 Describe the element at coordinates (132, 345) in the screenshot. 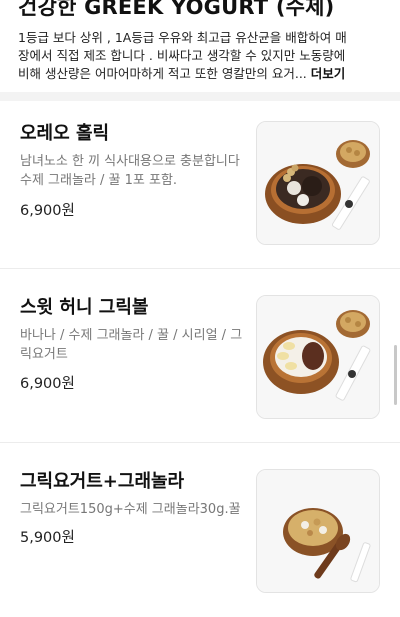

I see `menu-item-description: 바나나 / 수제 그래놀라 / 꿀 / 시리얼 / 그 릭요거트` at that location.